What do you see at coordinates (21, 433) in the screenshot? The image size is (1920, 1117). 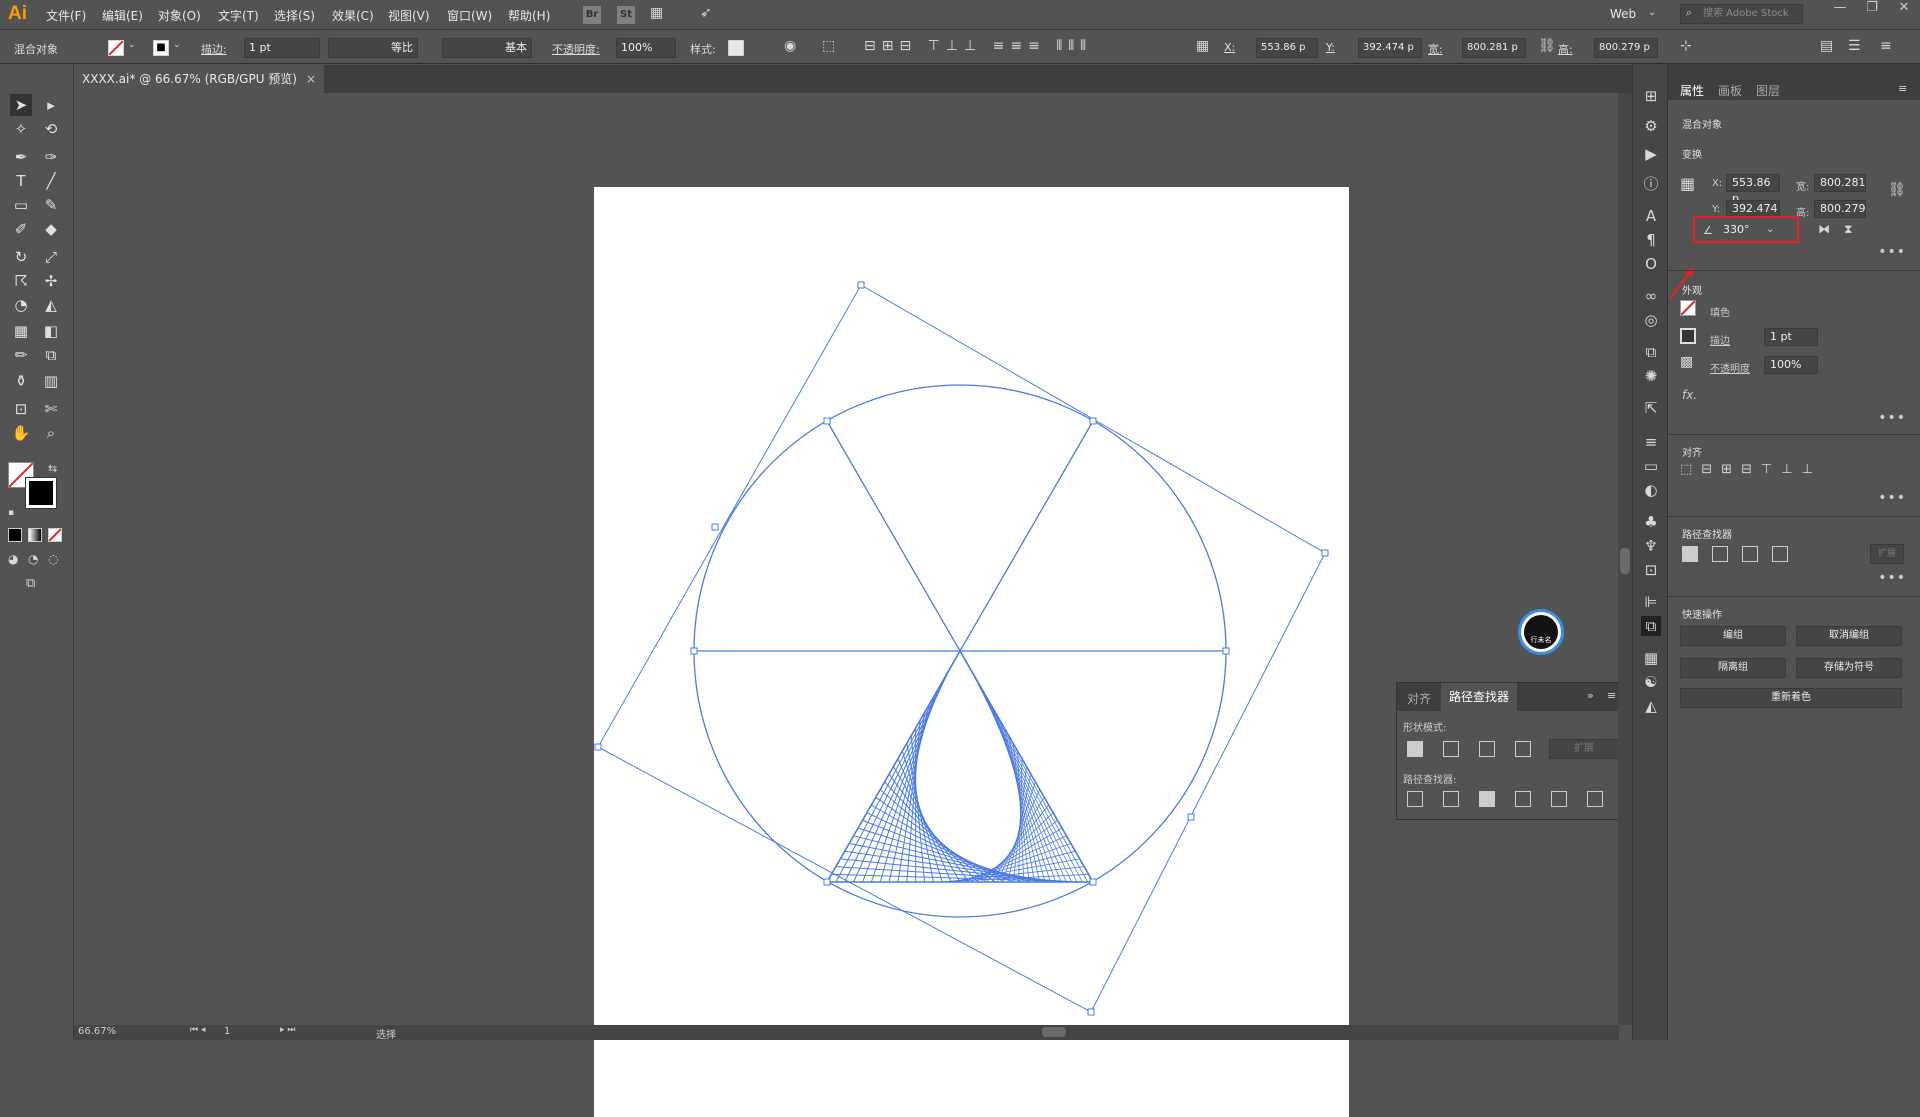 I see `hand-tool-icon: ✋` at bounding box center [21, 433].